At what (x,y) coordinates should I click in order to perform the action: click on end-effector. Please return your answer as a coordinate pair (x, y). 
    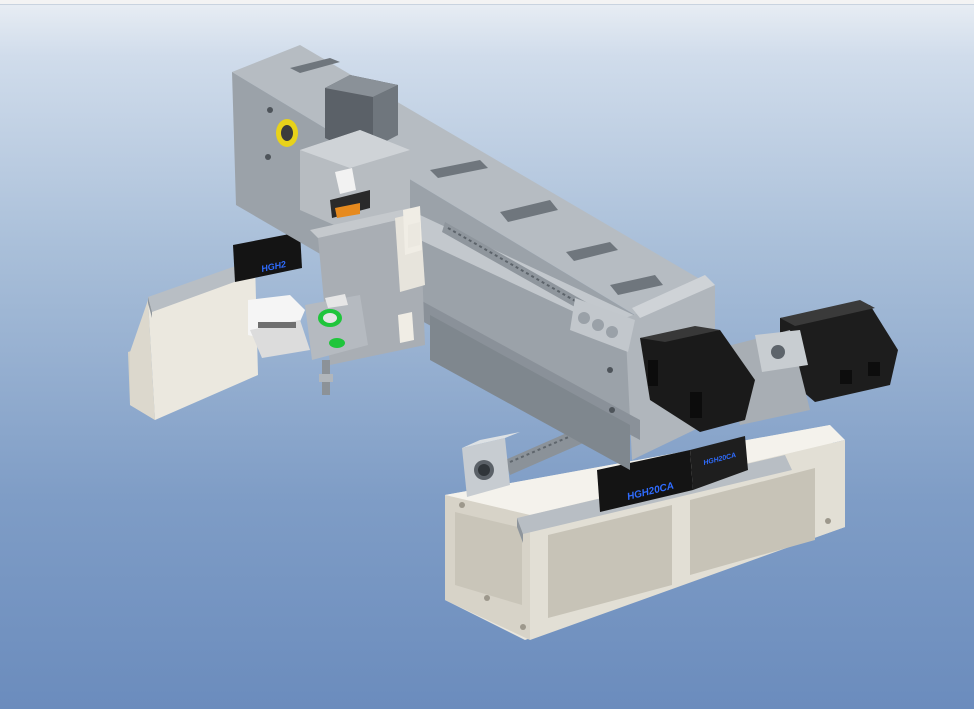
    Looking at the image, I should click on (308, 344).